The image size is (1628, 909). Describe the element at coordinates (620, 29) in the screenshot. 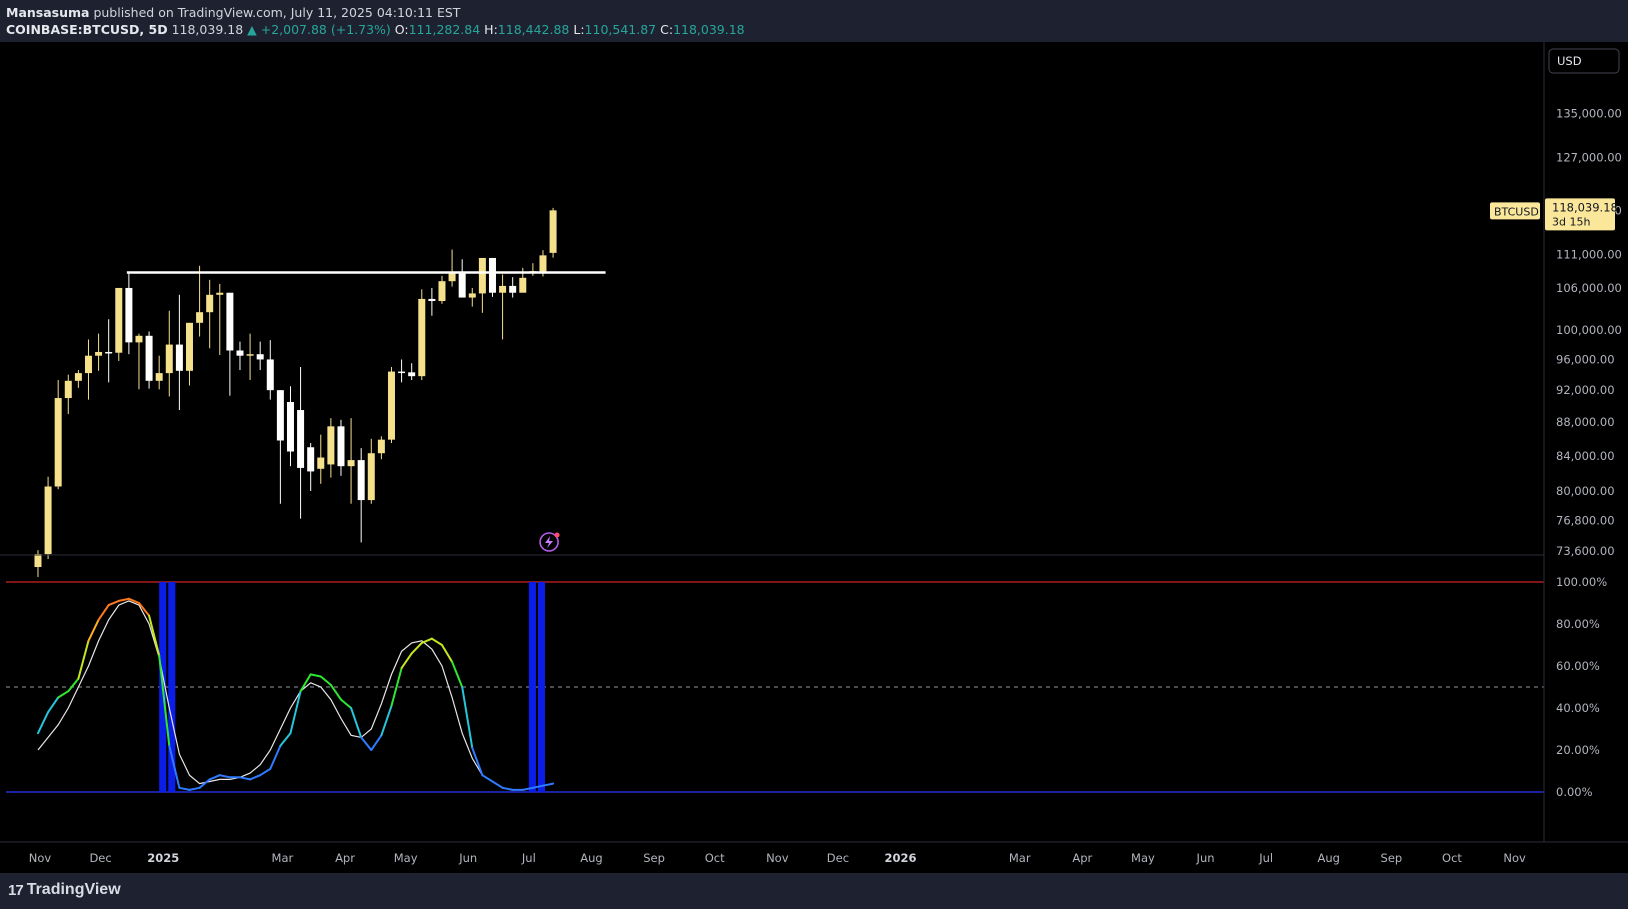

I see `low-value: 110,541.87` at that location.